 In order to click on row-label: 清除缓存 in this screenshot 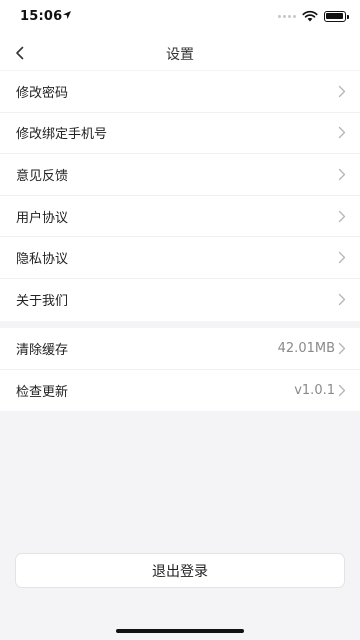, I will do `click(42, 350)`.